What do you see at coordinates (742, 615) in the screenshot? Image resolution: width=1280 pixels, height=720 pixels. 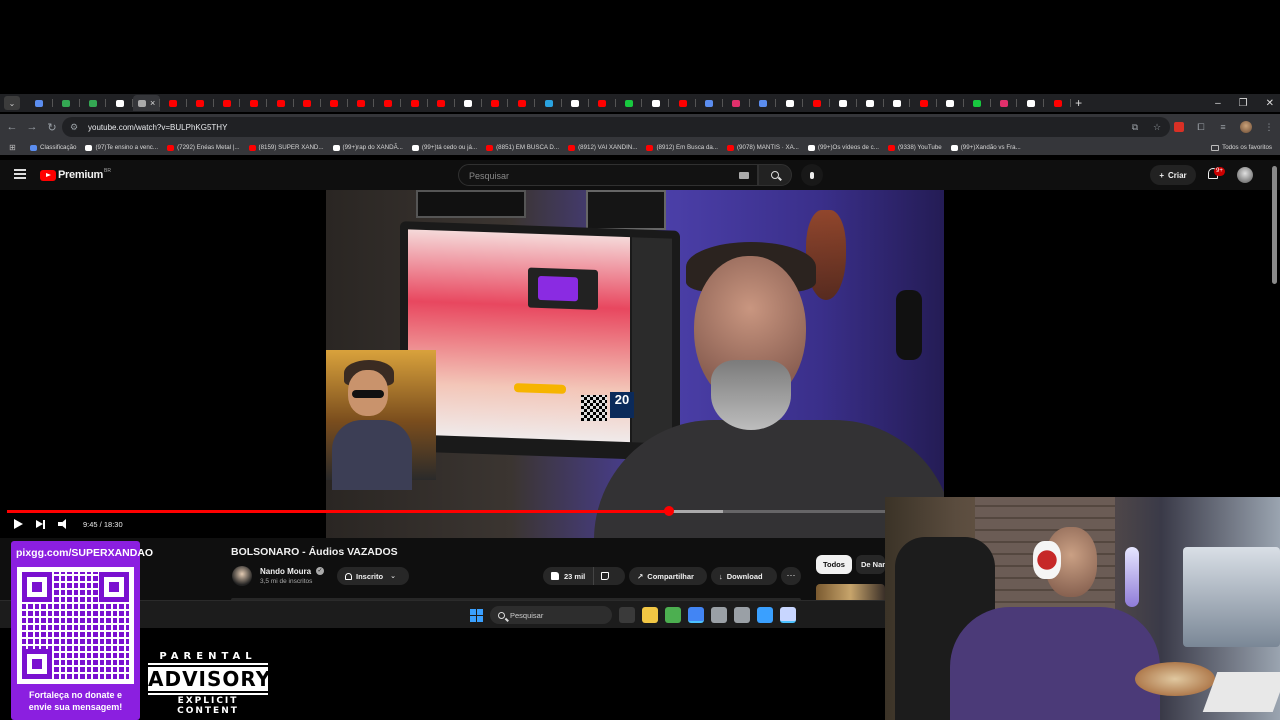 I see `settings-icon` at bounding box center [742, 615].